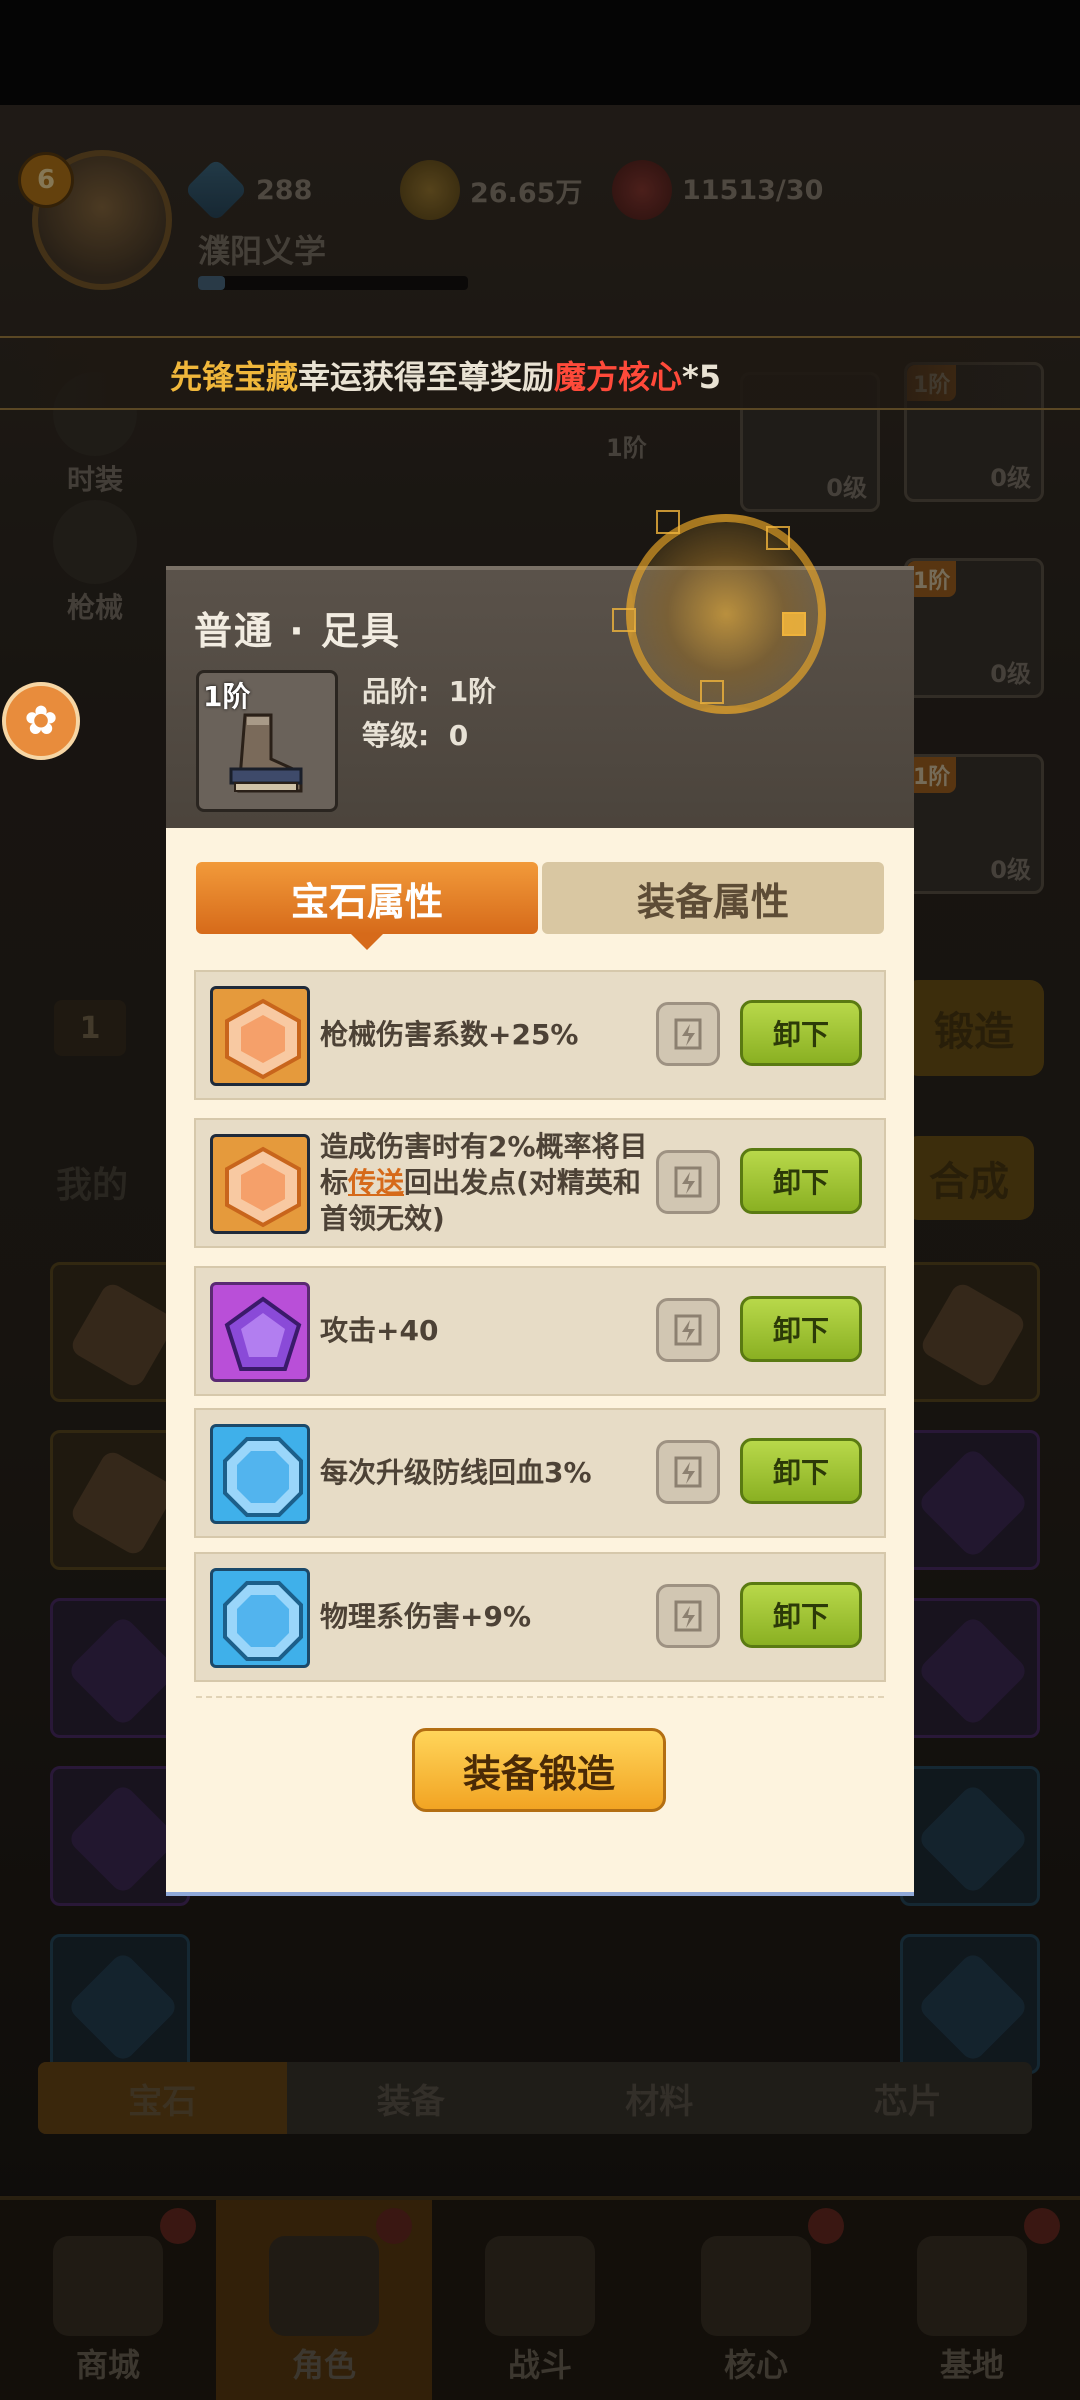 The image size is (1080, 2400). Describe the element at coordinates (458, 735) in the screenshot. I see `level-value: 0` at that location.